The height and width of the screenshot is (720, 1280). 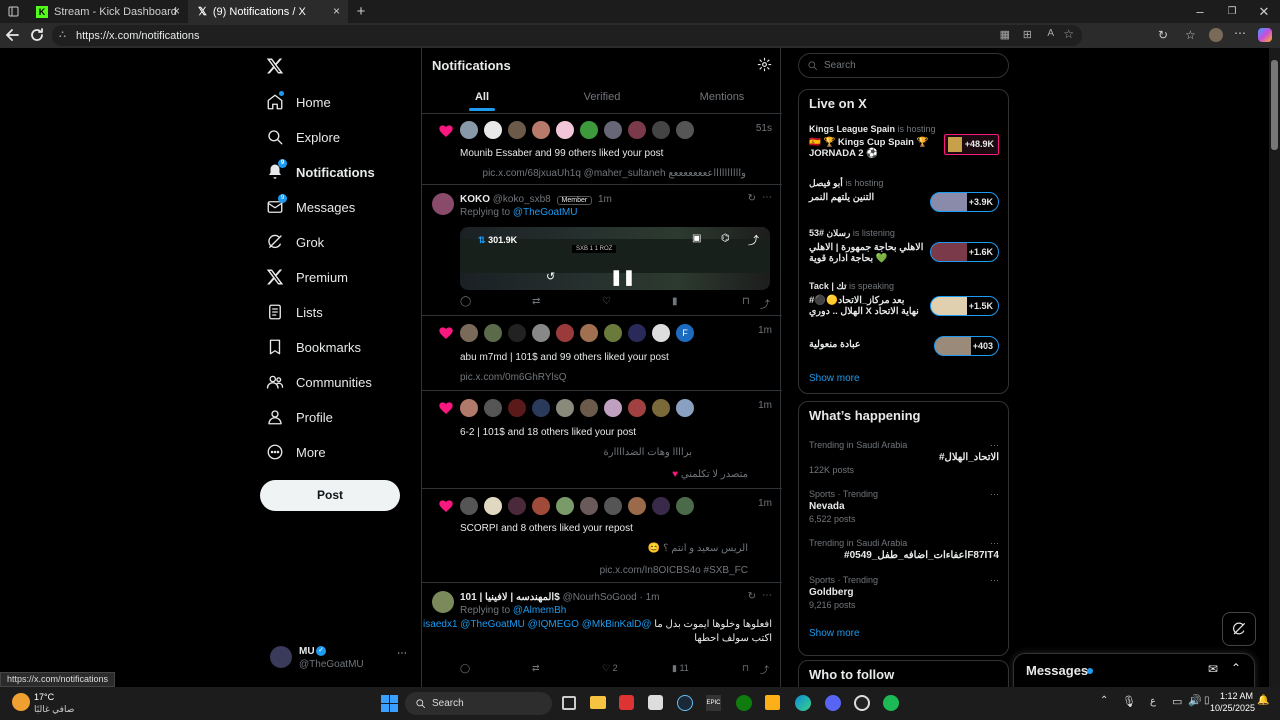 I want to click on clock-time: 1:12 AM, so click(x=1236, y=696).